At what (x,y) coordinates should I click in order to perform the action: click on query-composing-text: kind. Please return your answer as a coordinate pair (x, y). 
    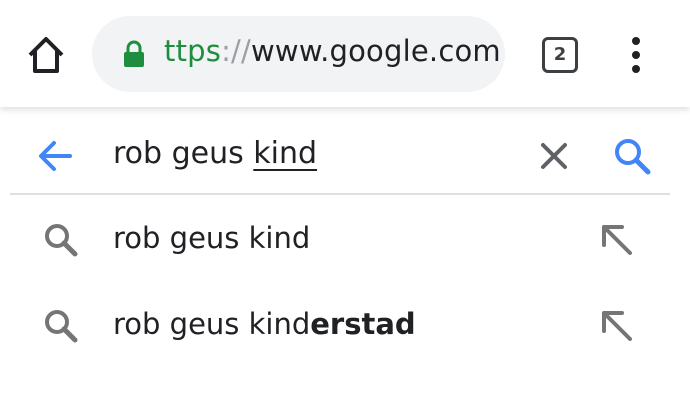
    Looking at the image, I should click on (285, 153).